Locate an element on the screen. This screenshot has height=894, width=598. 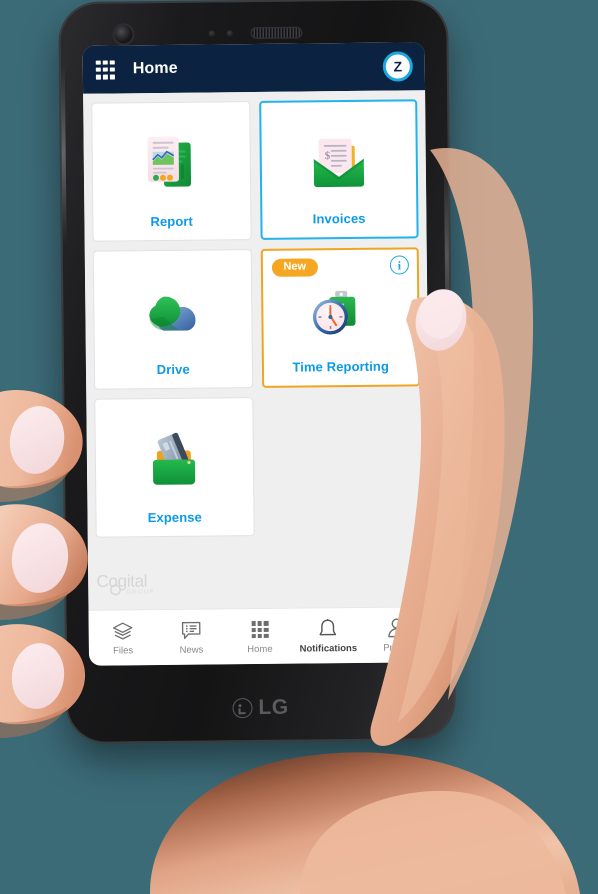
avatar-initial: Z is located at coordinates (398, 66).